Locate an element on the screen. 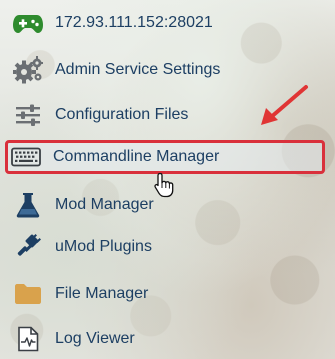 This screenshot has width=335, height=359. menu-item-umod-plugins: uMod Plugins is located at coordinates (168, 247).